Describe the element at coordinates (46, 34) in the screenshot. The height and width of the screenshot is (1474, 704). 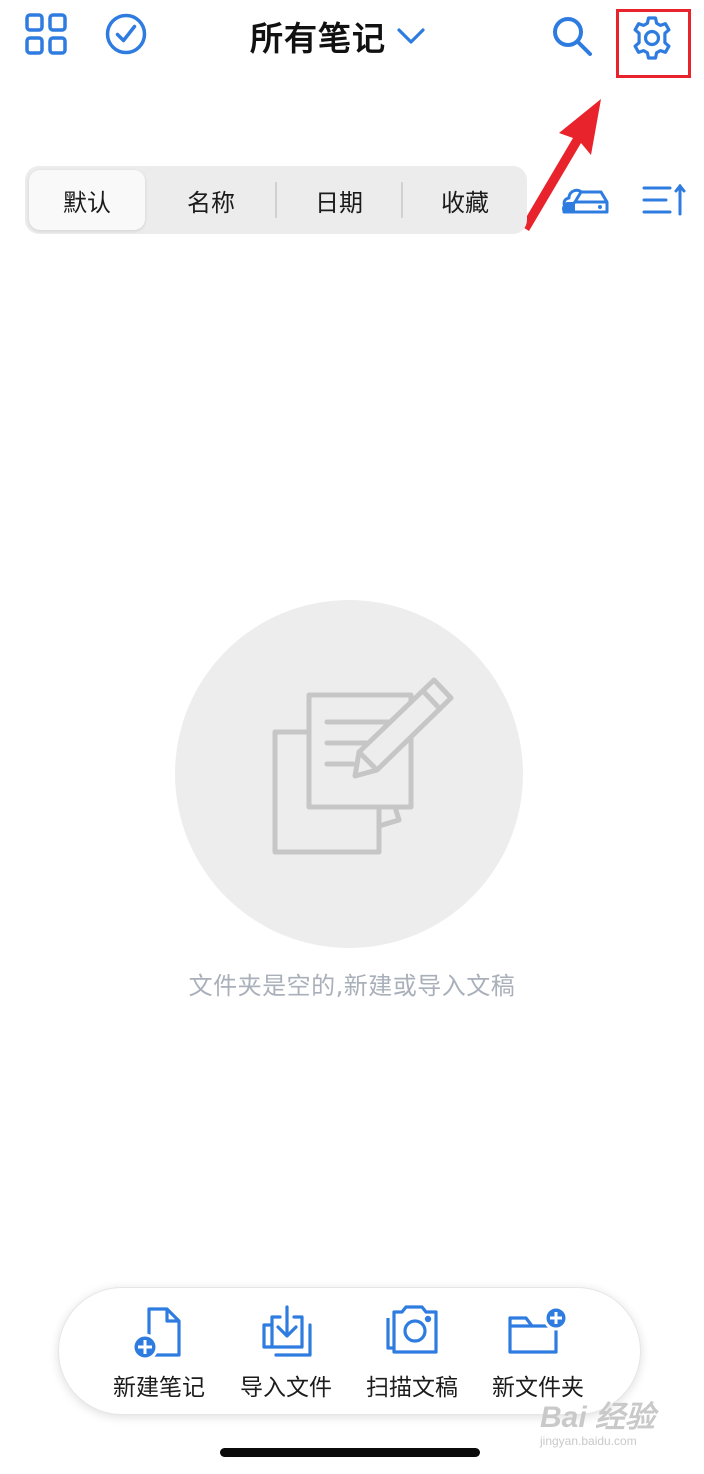
I see `grid-icon` at that location.